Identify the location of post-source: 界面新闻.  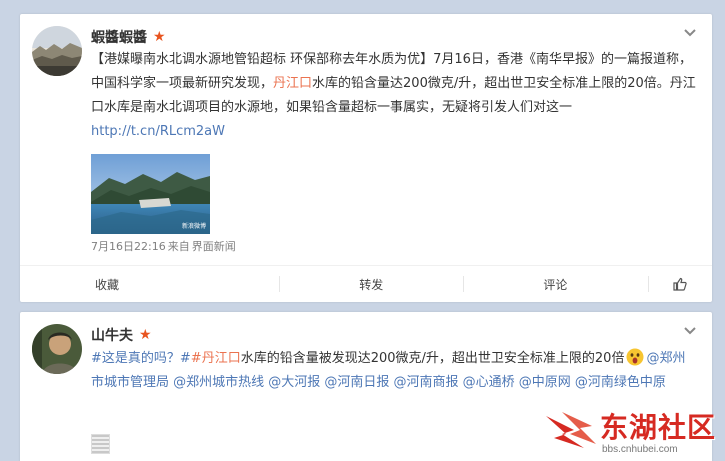
(214, 246).